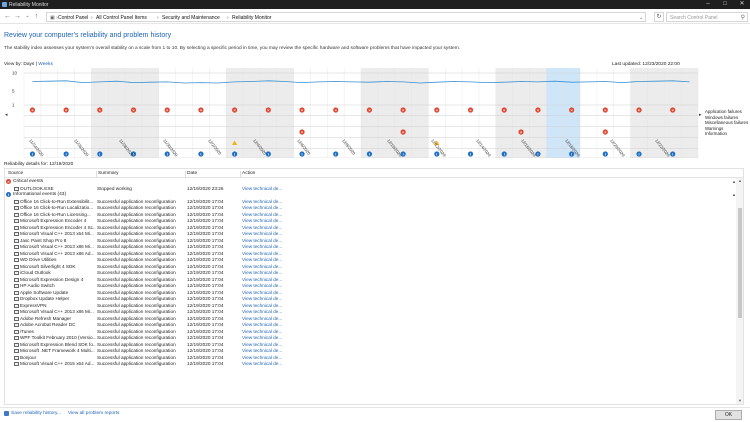 The image size is (750, 422). What do you see at coordinates (700, 115) in the screenshot?
I see `chart-scroll-right-icon: ▸` at bounding box center [700, 115].